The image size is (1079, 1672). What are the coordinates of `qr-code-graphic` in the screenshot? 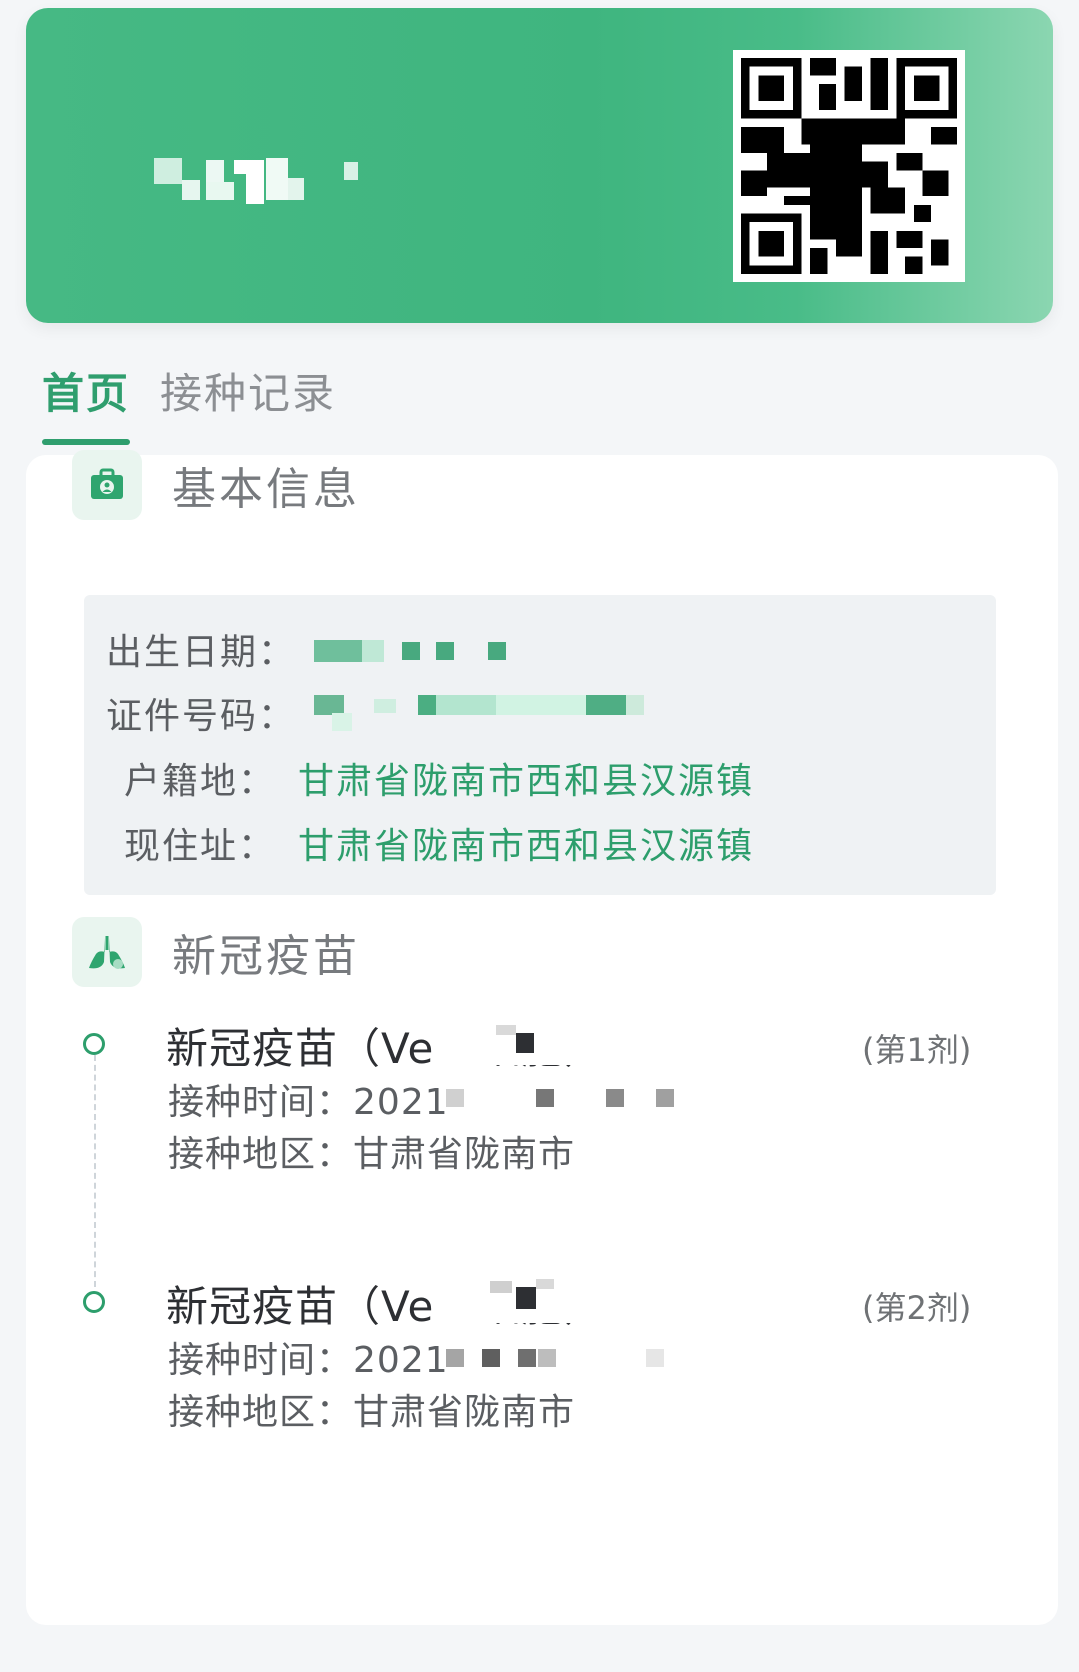 It's located at (849, 166).